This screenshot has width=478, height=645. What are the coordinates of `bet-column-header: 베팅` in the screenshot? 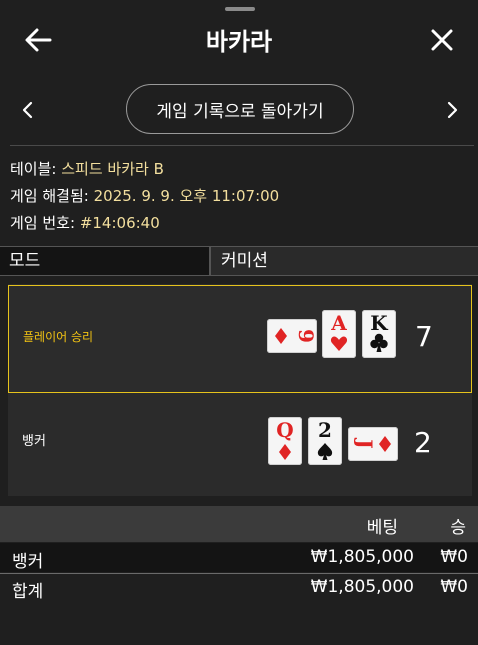 It's located at (382, 528).